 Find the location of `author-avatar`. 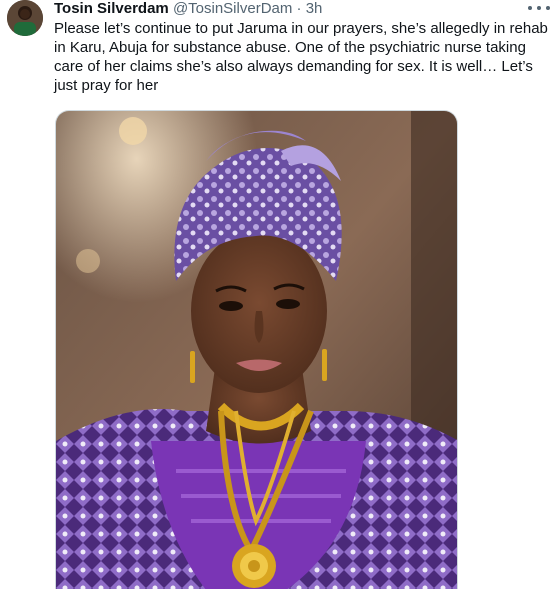

author-avatar is located at coordinates (25, 18).